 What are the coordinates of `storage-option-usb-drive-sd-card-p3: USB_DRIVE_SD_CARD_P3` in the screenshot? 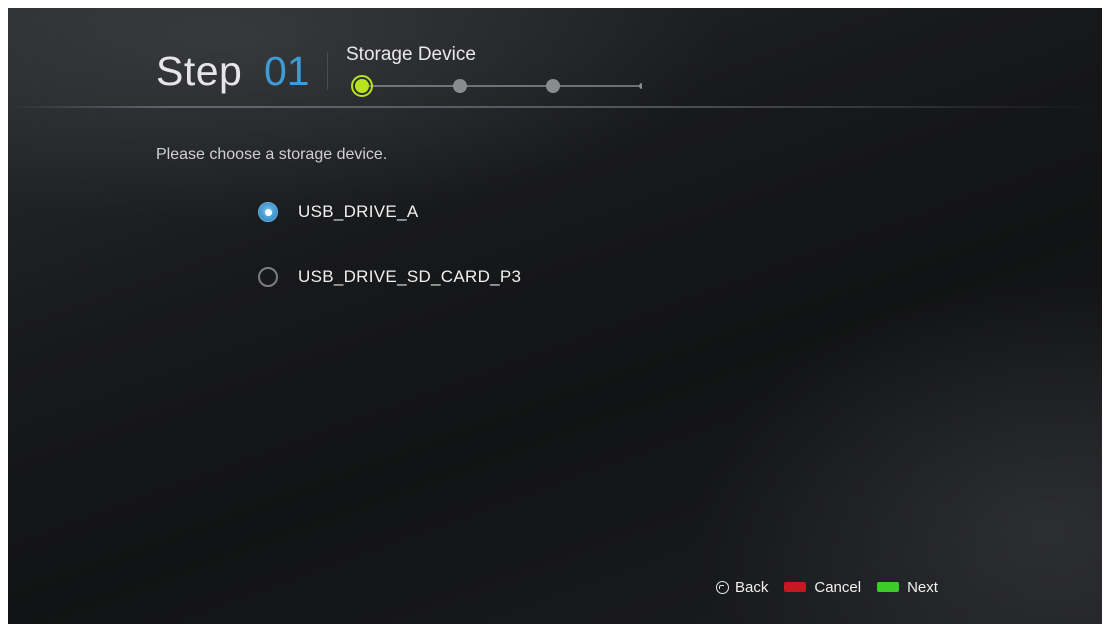 It's located at (389, 277).